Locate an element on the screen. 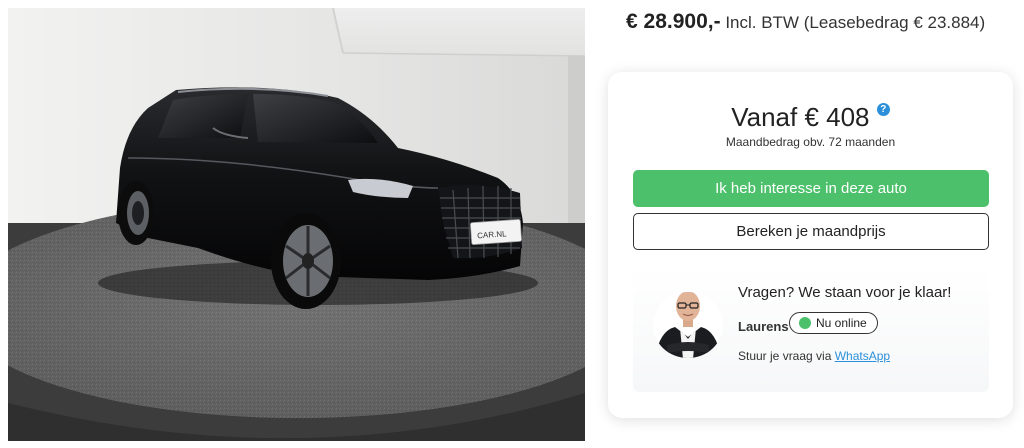  whatsapp-prefix: Stuur je vraag via is located at coordinates (785, 356).